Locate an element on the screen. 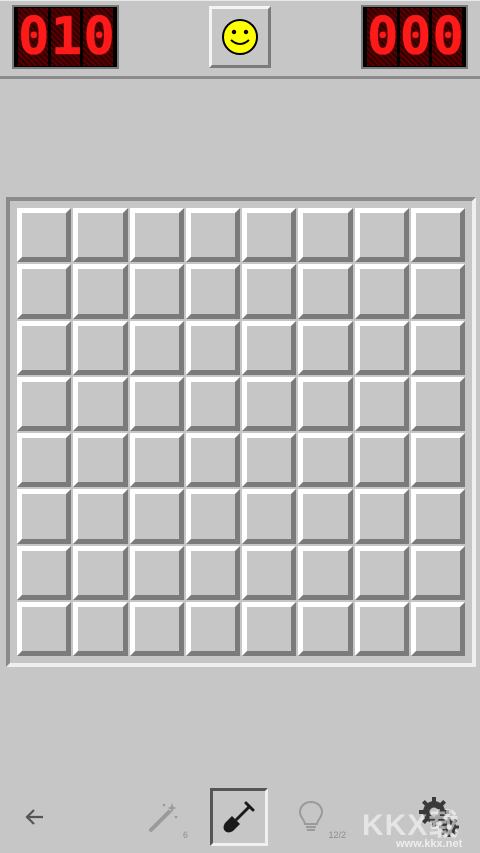 This screenshot has width=480, height=853. hint-count: 12/2 is located at coordinates (337, 835).